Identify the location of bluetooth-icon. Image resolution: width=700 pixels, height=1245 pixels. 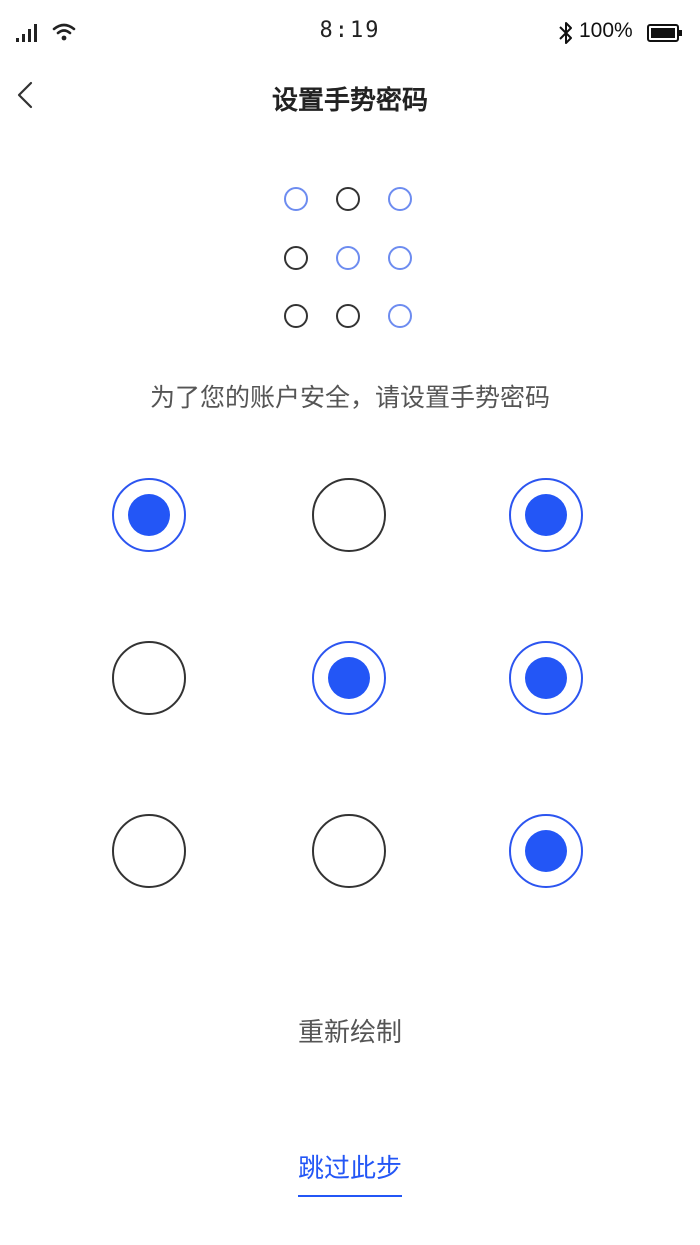
(565, 33).